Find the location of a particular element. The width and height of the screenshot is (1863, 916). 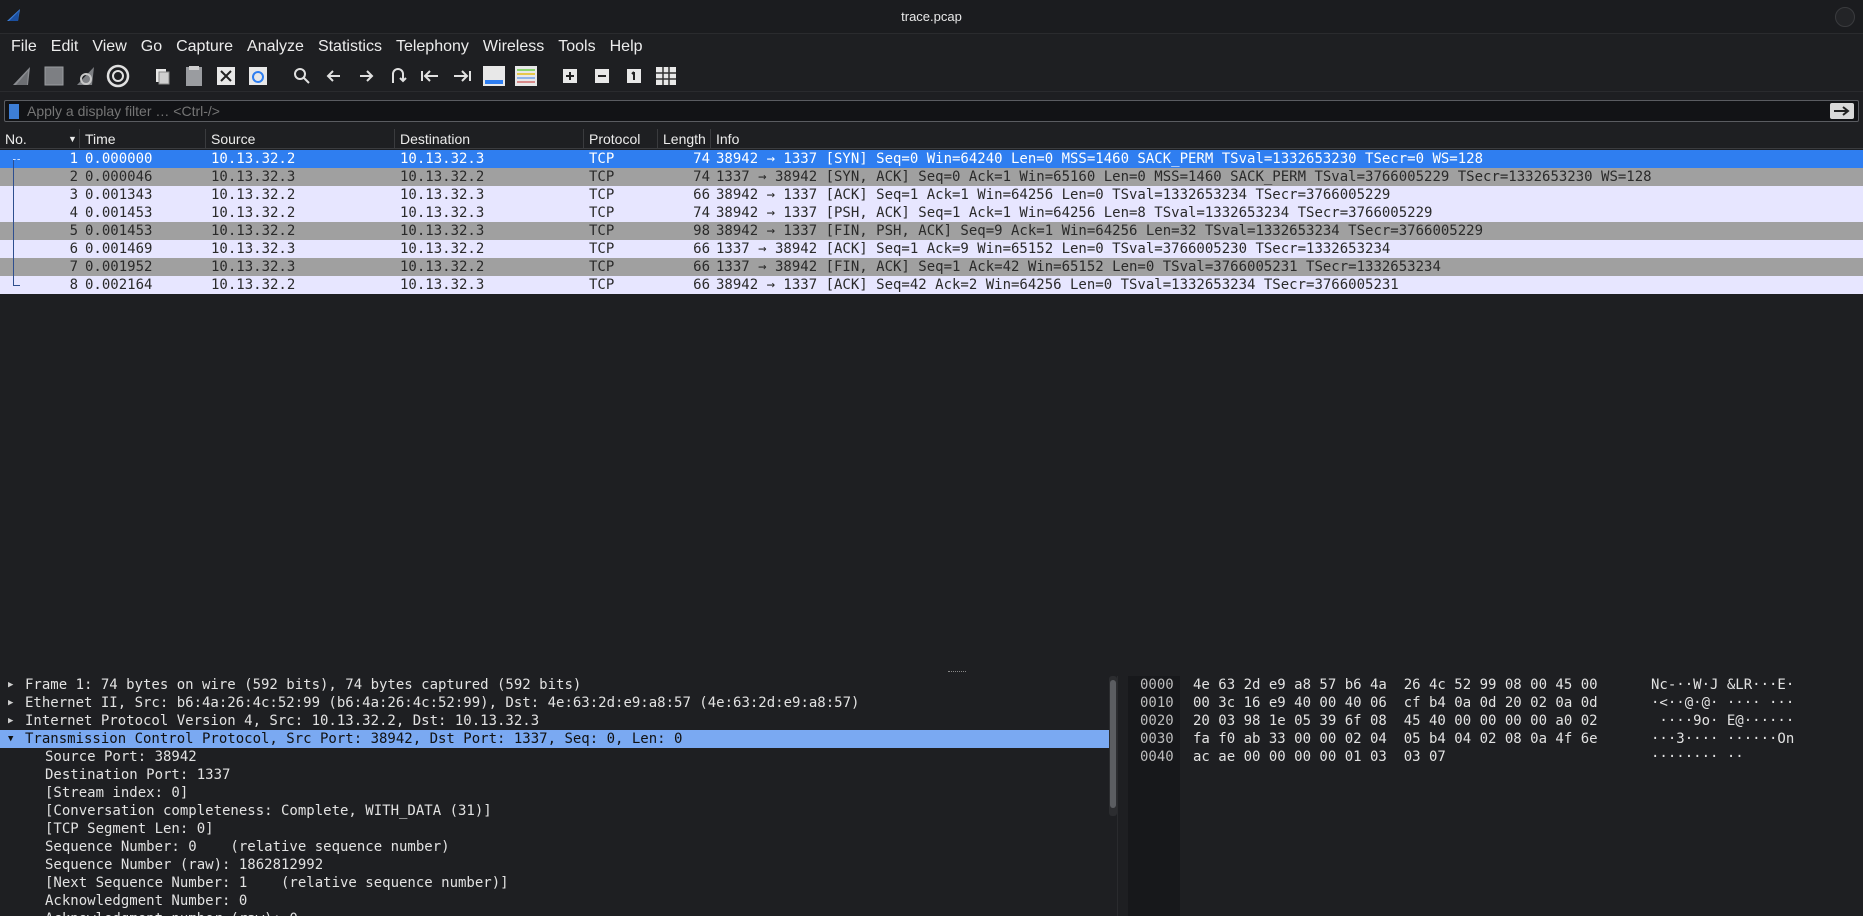

menu-edit: Edit is located at coordinates (65, 47).